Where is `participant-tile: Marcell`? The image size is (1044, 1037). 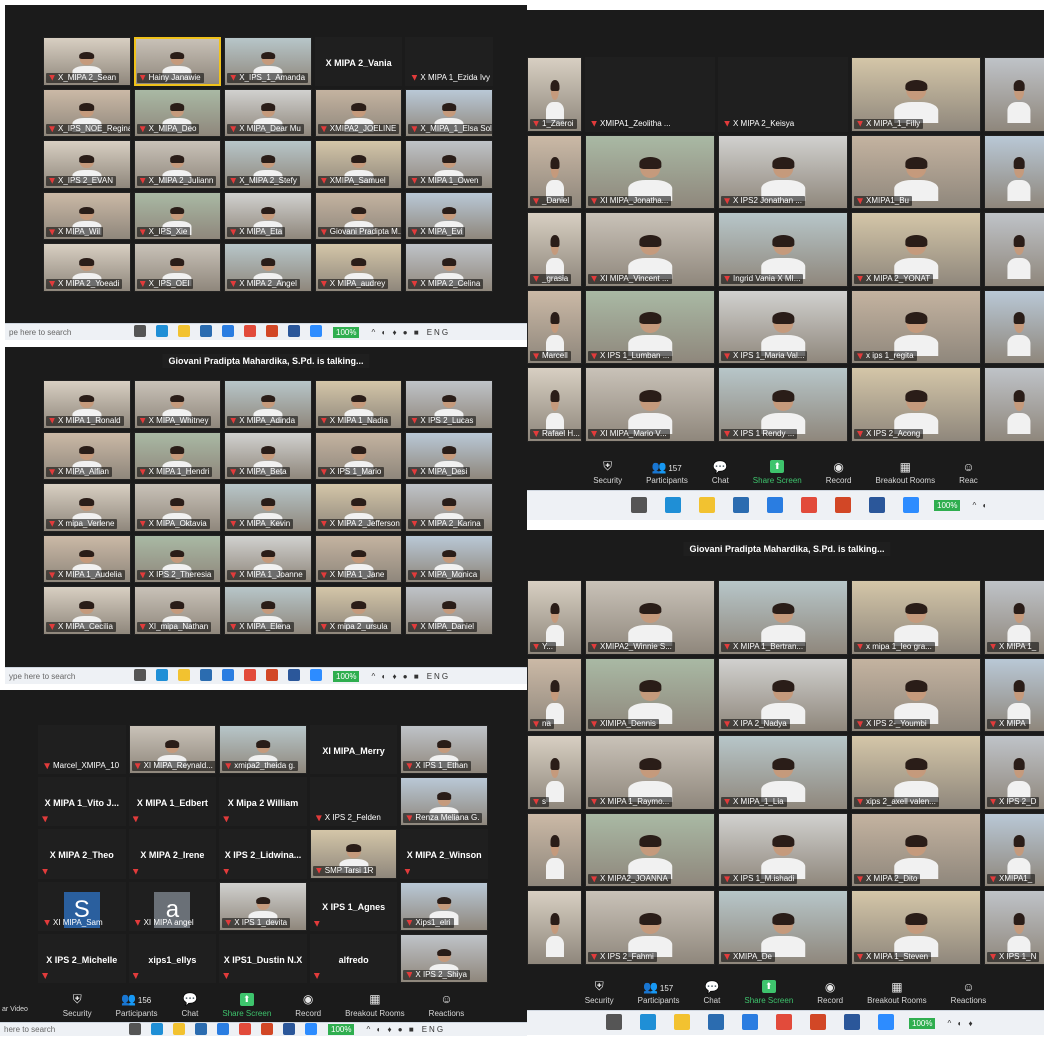
participant-tile: Marcell is located at coordinates (554, 327).